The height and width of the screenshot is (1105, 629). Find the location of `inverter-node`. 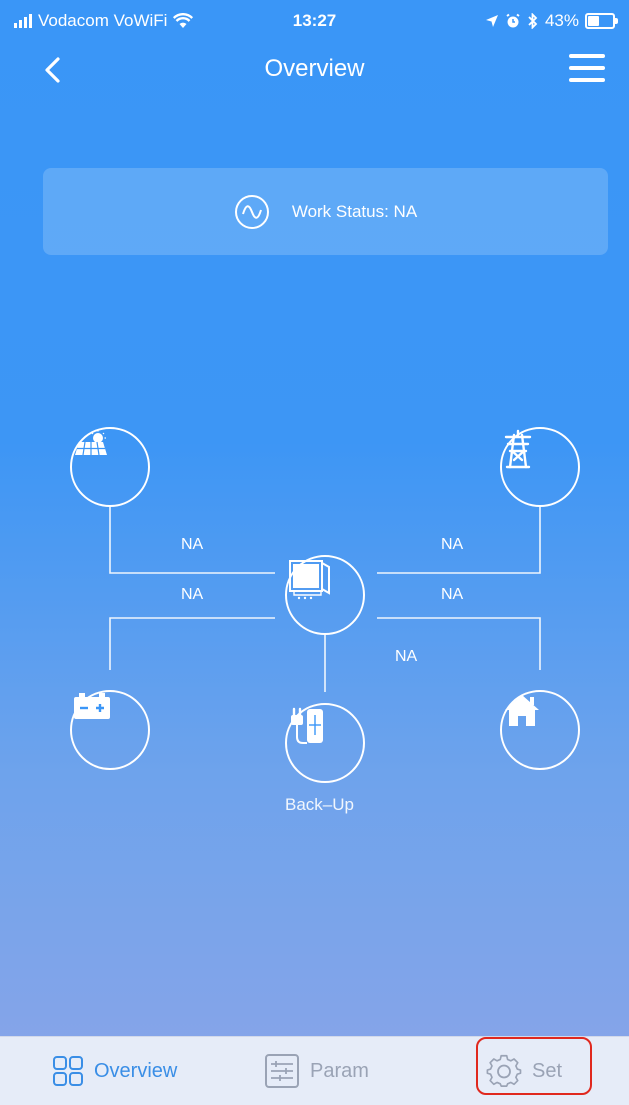

inverter-node is located at coordinates (325, 595).